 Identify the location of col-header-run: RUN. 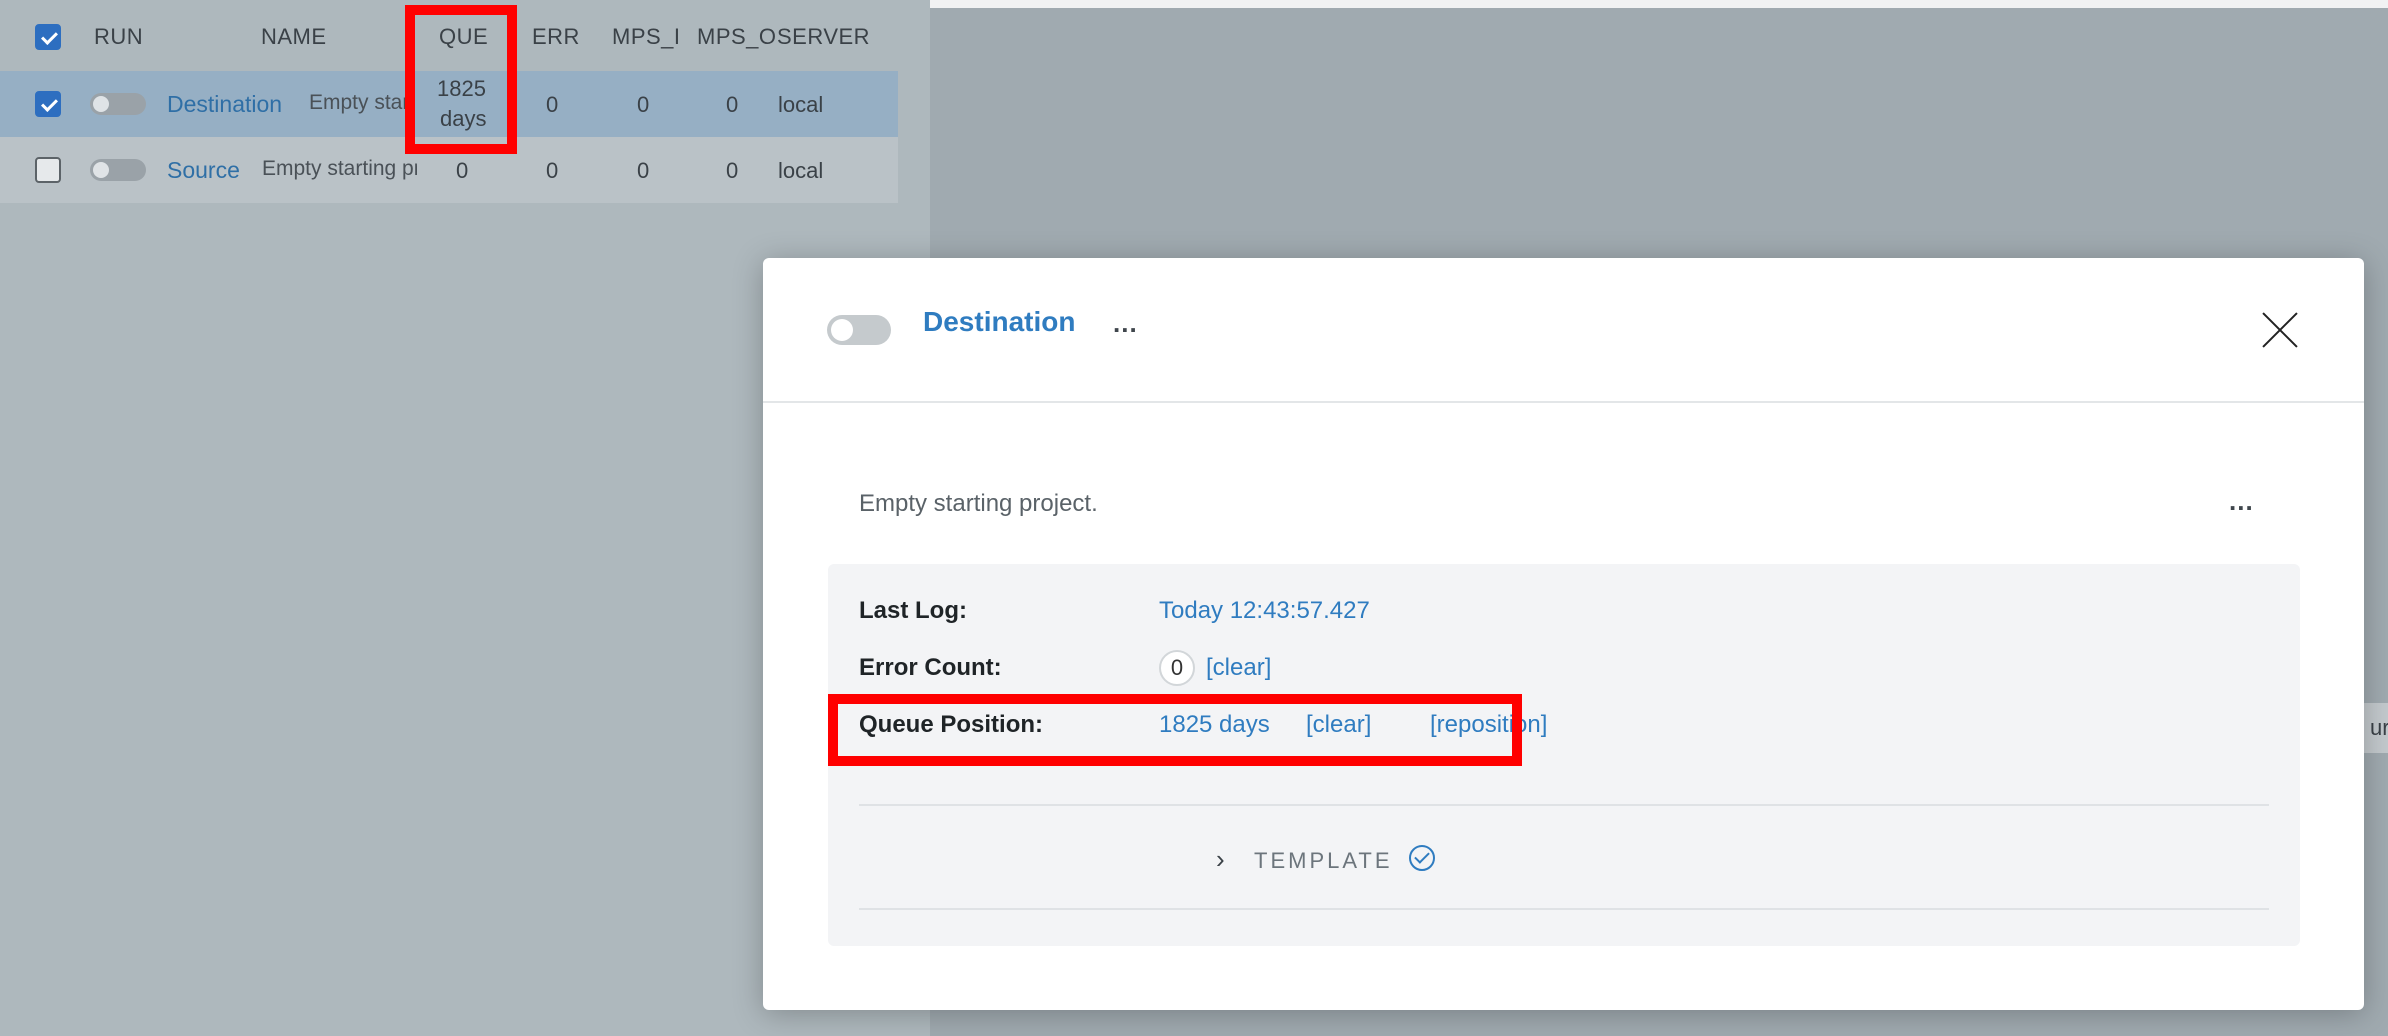
(118, 37).